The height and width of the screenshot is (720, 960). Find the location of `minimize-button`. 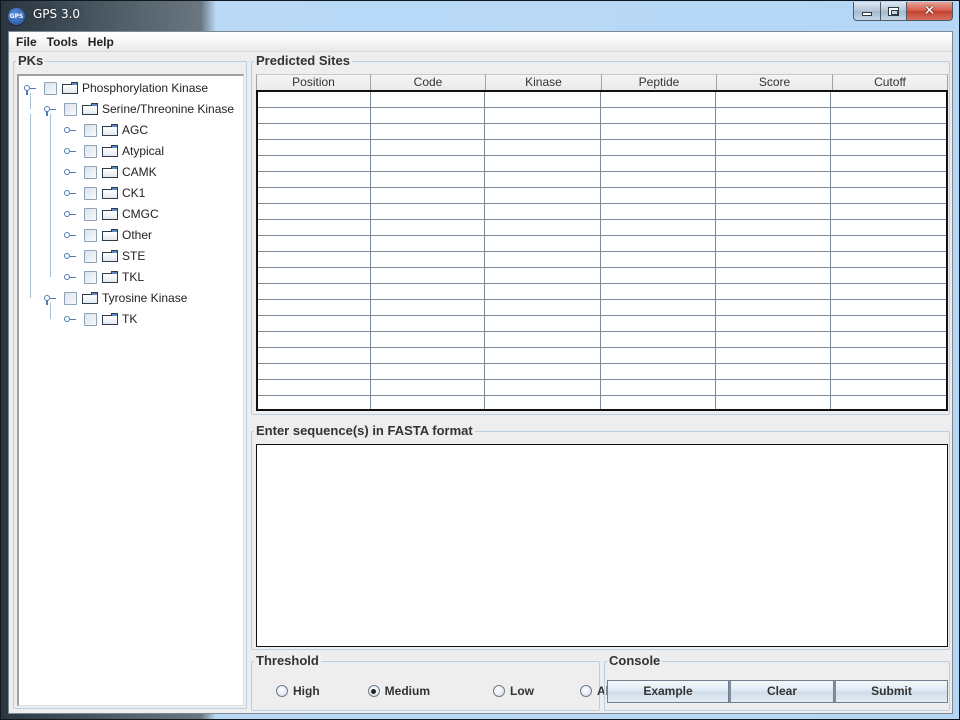

minimize-button is located at coordinates (867, 11).